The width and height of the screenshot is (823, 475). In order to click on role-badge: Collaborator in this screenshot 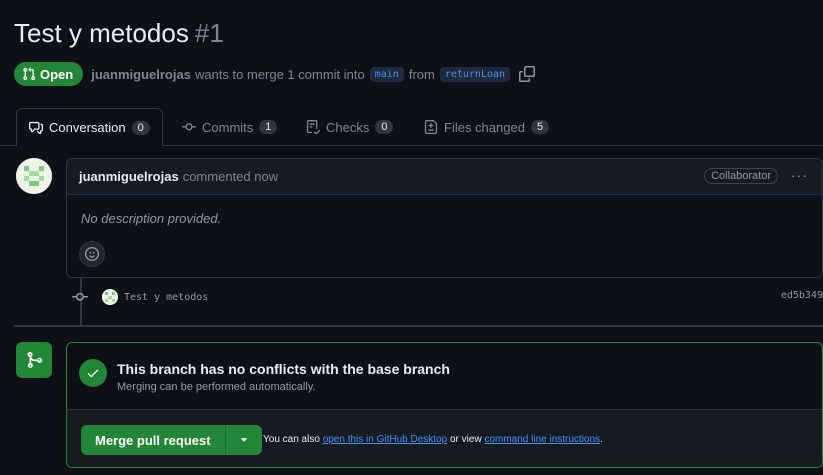, I will do `click(741, 176)`.